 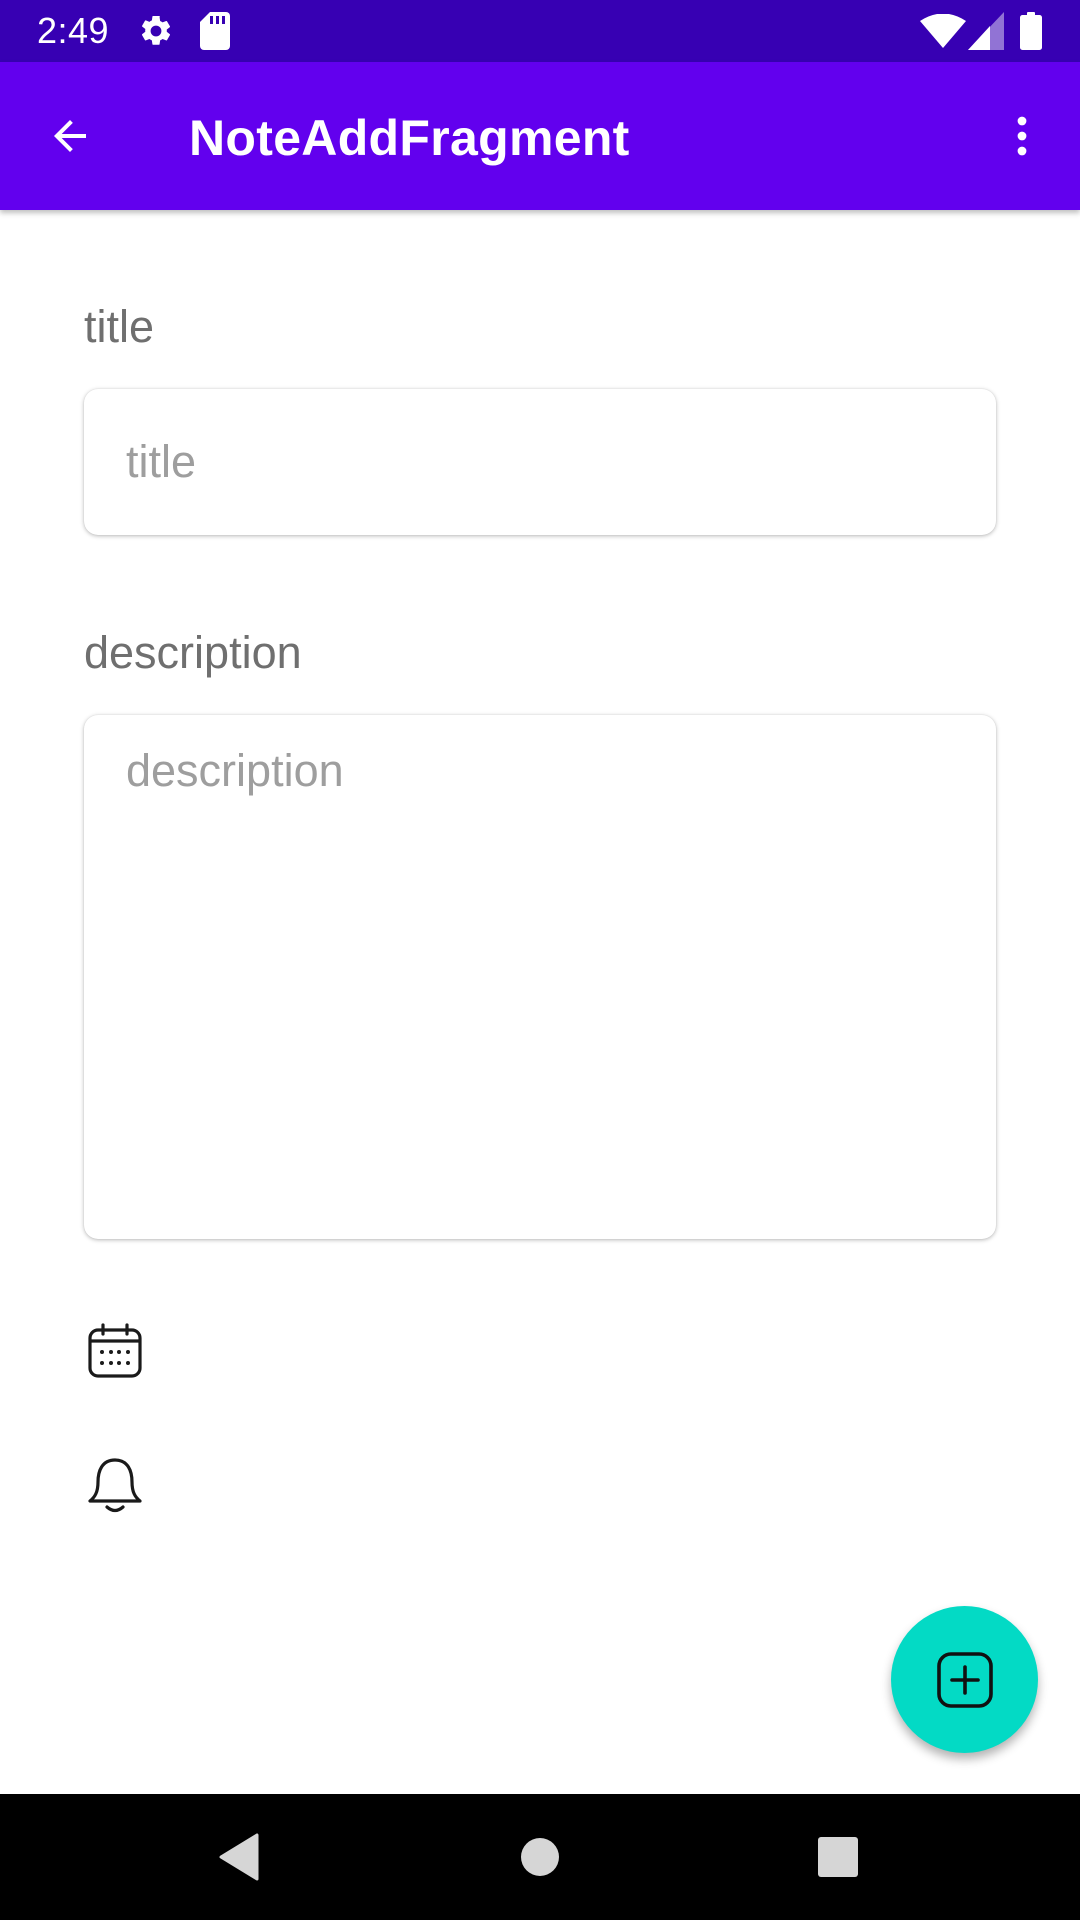 I want to click on arrow-back-icon, so click(x=70, y=136).